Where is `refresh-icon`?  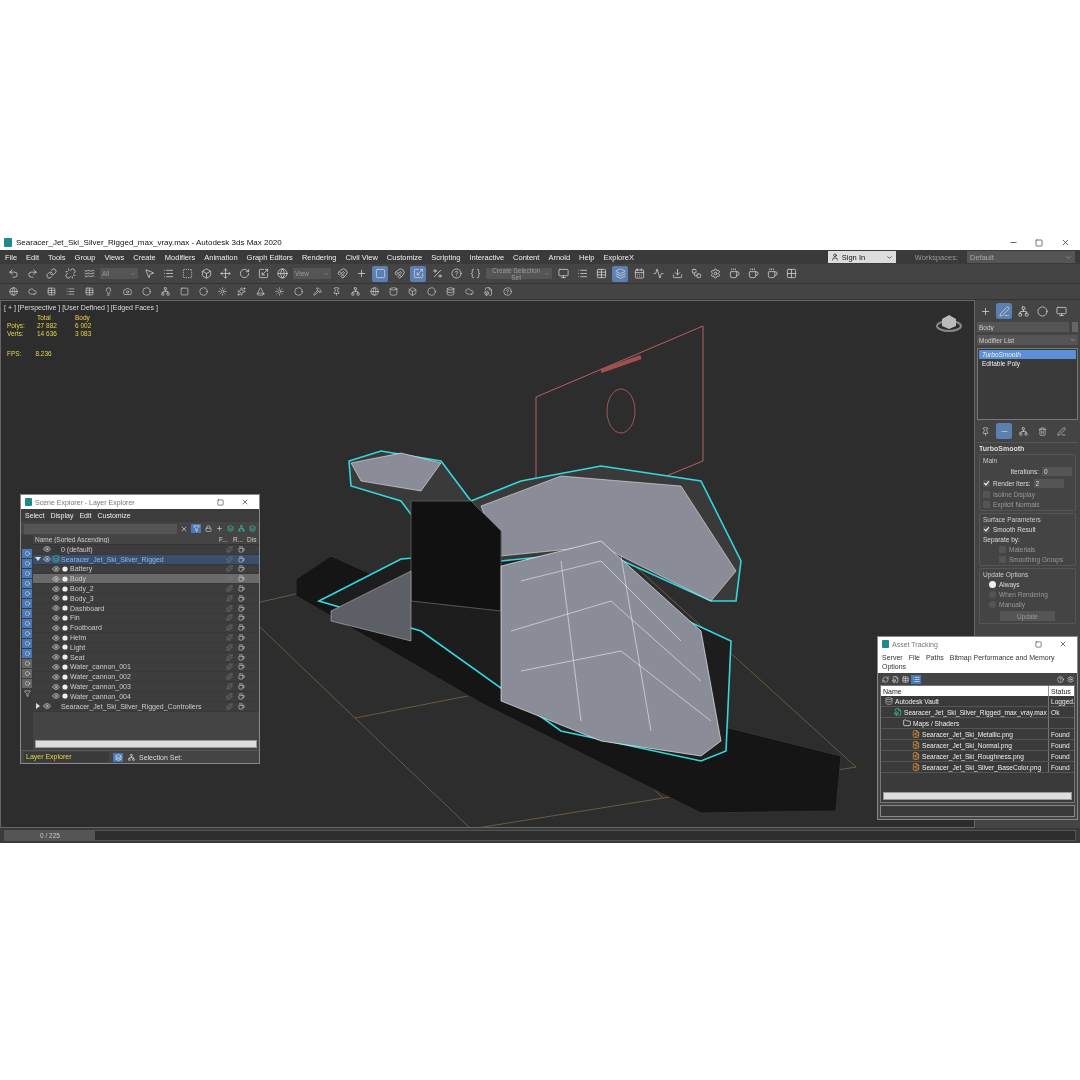 refresh-icon is located at coordinates (885, 679).